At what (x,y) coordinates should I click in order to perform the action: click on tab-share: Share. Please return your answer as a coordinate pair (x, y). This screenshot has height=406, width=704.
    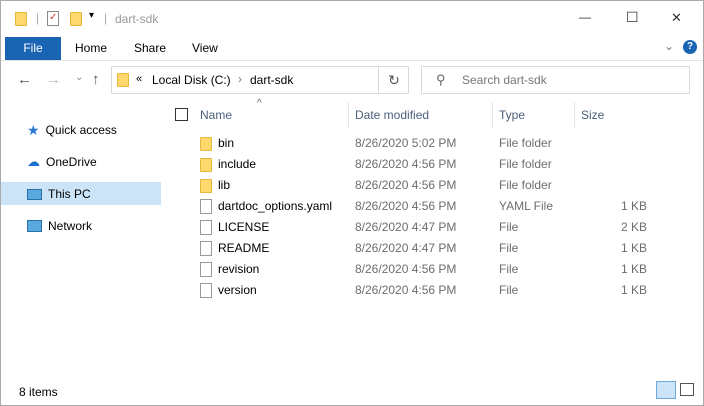
    Looking at the image, I should click on (150, 48).